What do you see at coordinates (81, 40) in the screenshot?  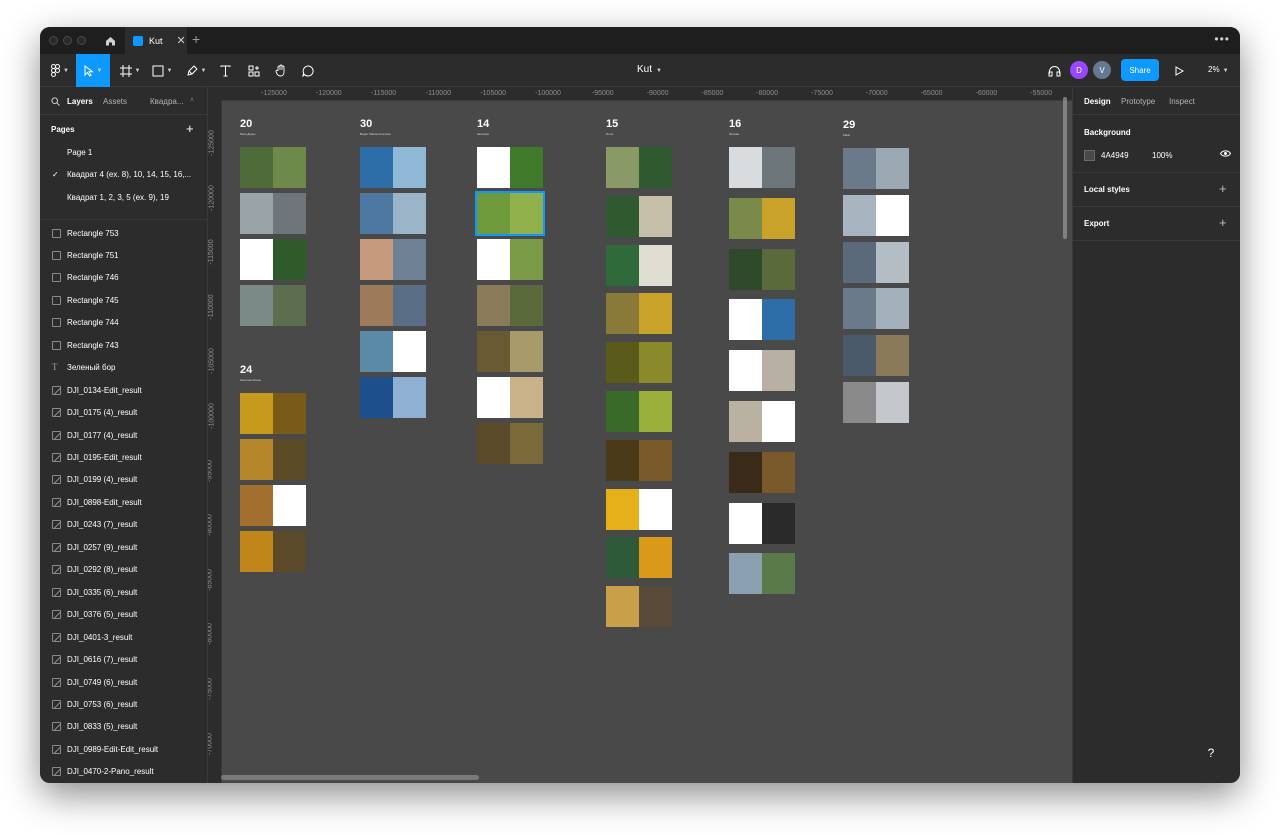 I see `zoom-window-button` at bounding box center [81, 40].